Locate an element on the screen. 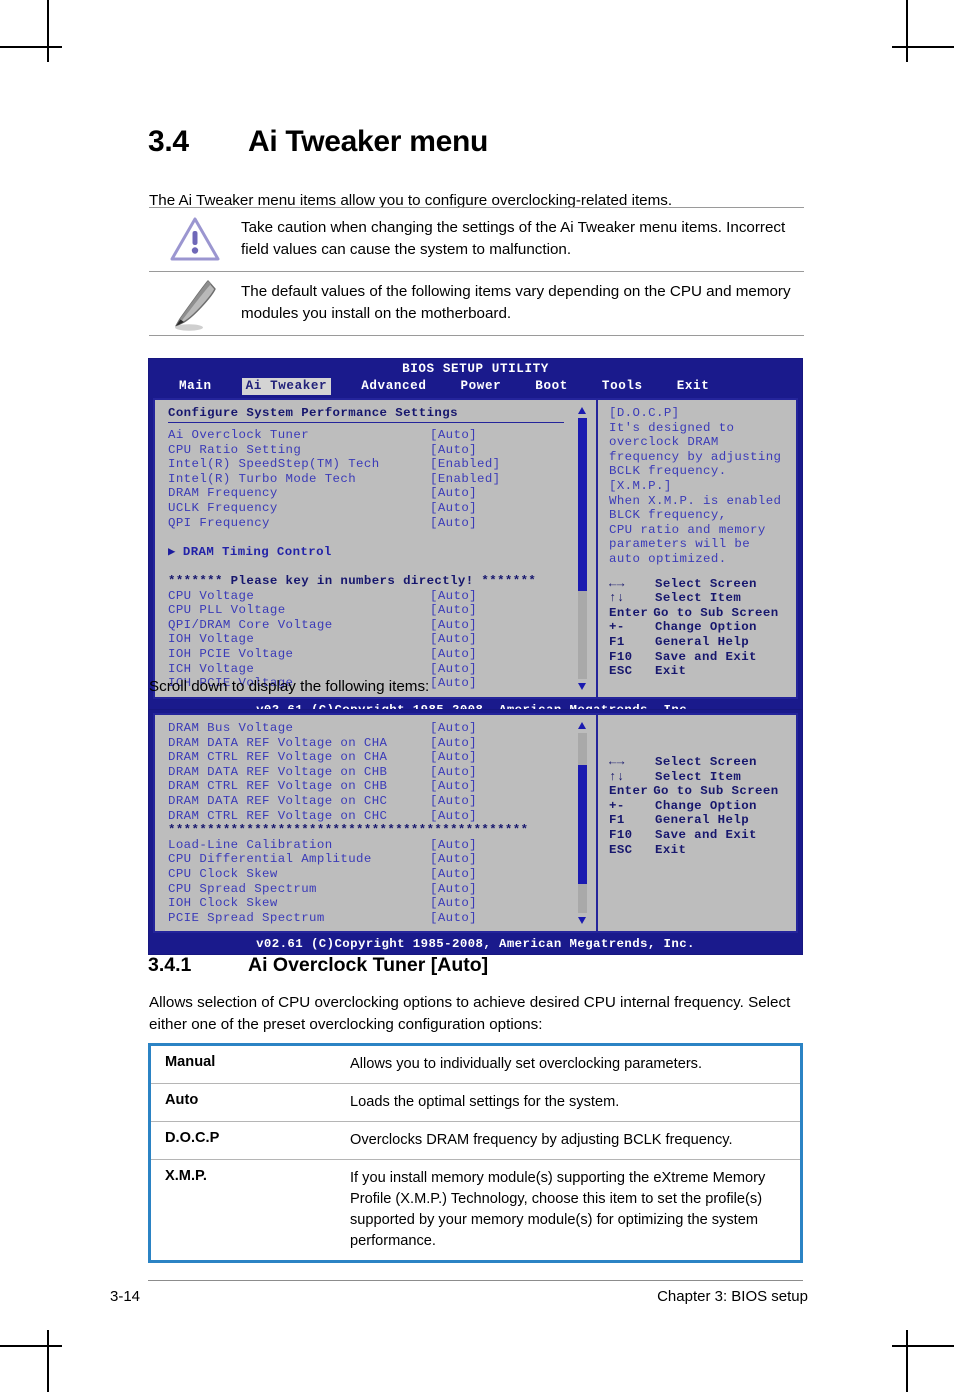  key-hint: ←→ Select Screen is located at coordinates (699, 584).